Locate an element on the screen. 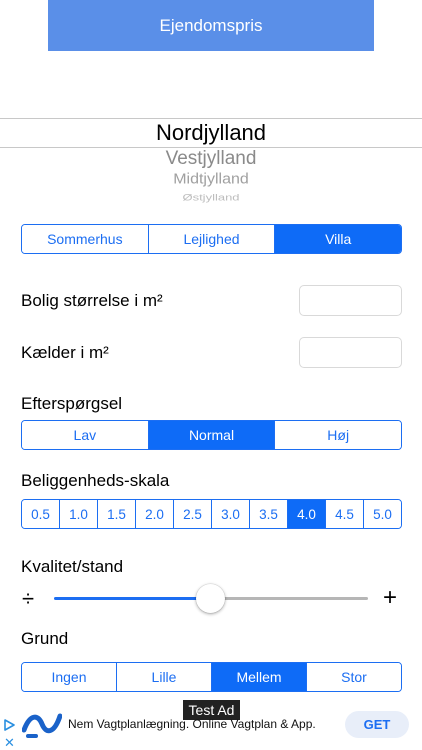 This screenshot has height=750, width=422. slider-track-filled is located at coordinates (132, 598).